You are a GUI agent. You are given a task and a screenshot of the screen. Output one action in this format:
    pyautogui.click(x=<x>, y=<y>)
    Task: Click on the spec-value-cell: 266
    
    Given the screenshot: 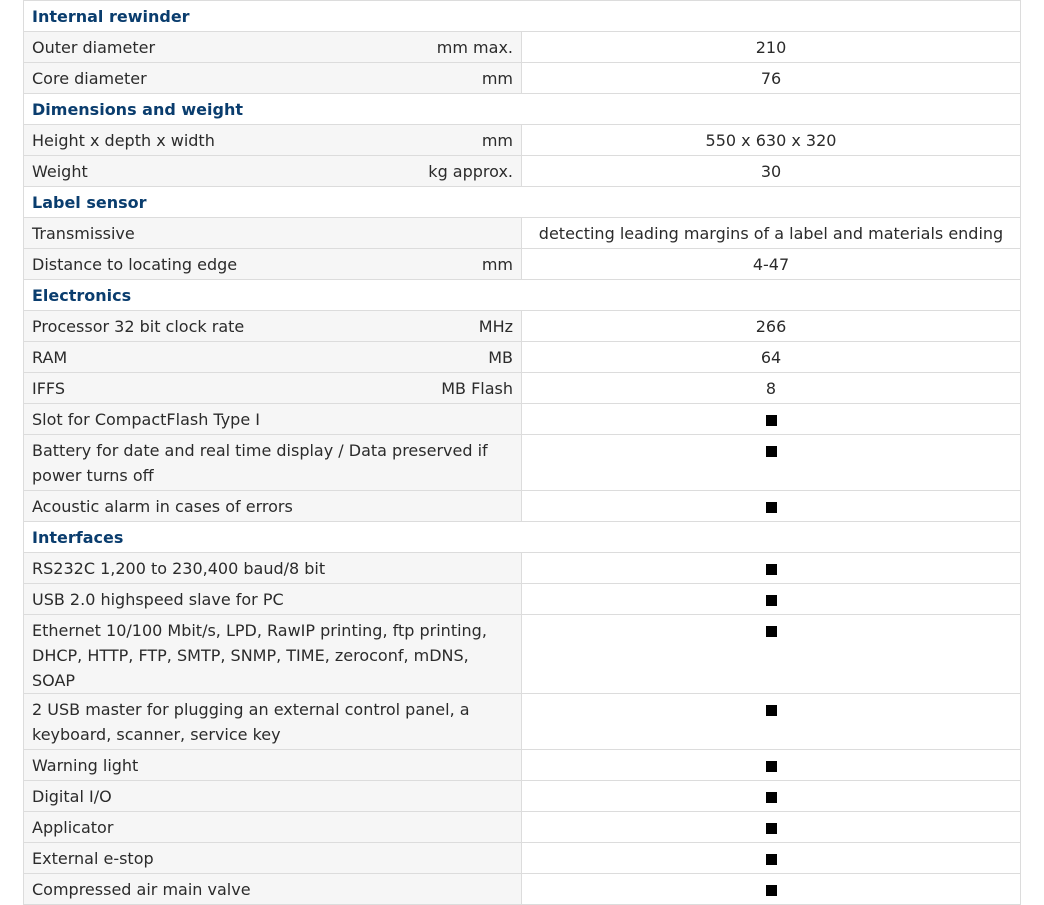 What is the action you would take?
    pyautogui.click(x=771, y=326)
    